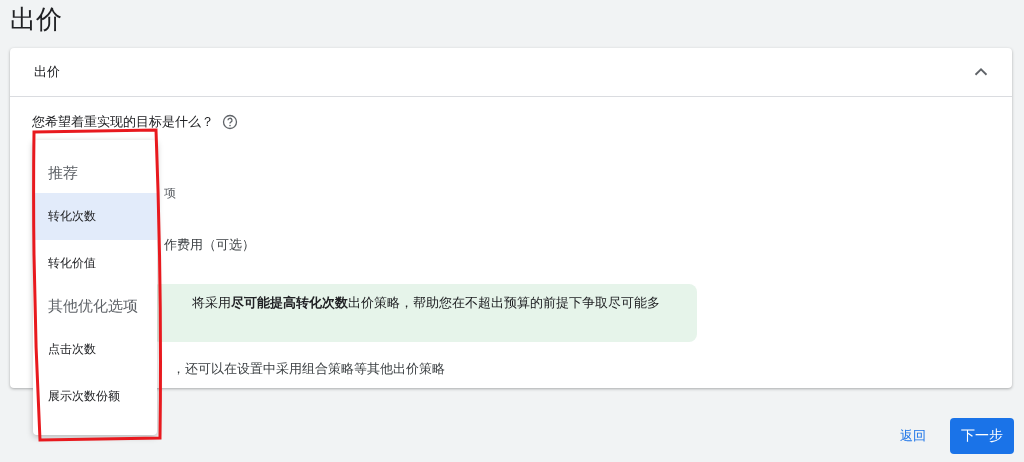 The height and width of the screenshot is (462, 1024). I want to click on question-label: 您希望着重实现的目标是什么？, so click(123, 122).